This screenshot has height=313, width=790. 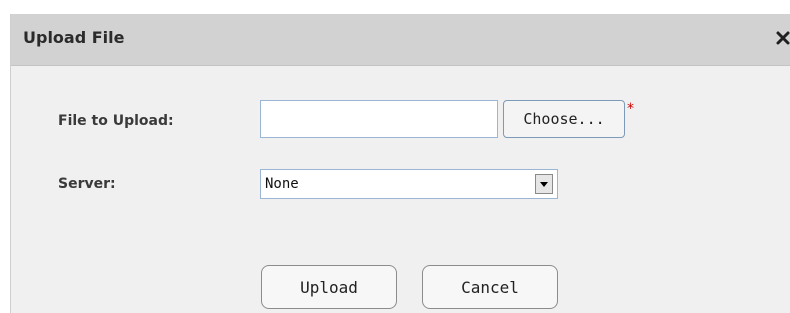 I want to click on file-to-upload-label: File to Upload:, so click(x=116, y=121).